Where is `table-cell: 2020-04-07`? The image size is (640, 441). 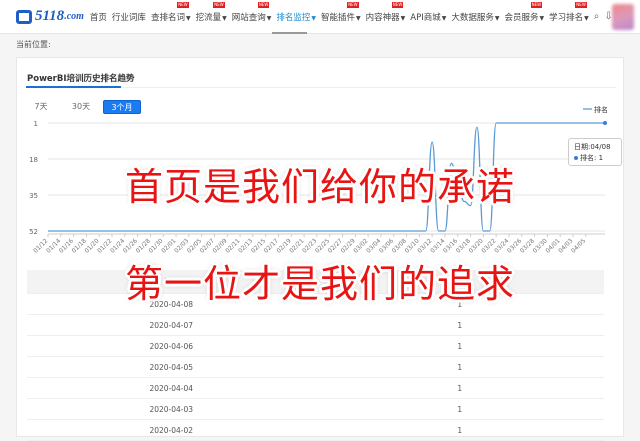 table-cell: 2020-04-07 is located at coordinates (171, 325).